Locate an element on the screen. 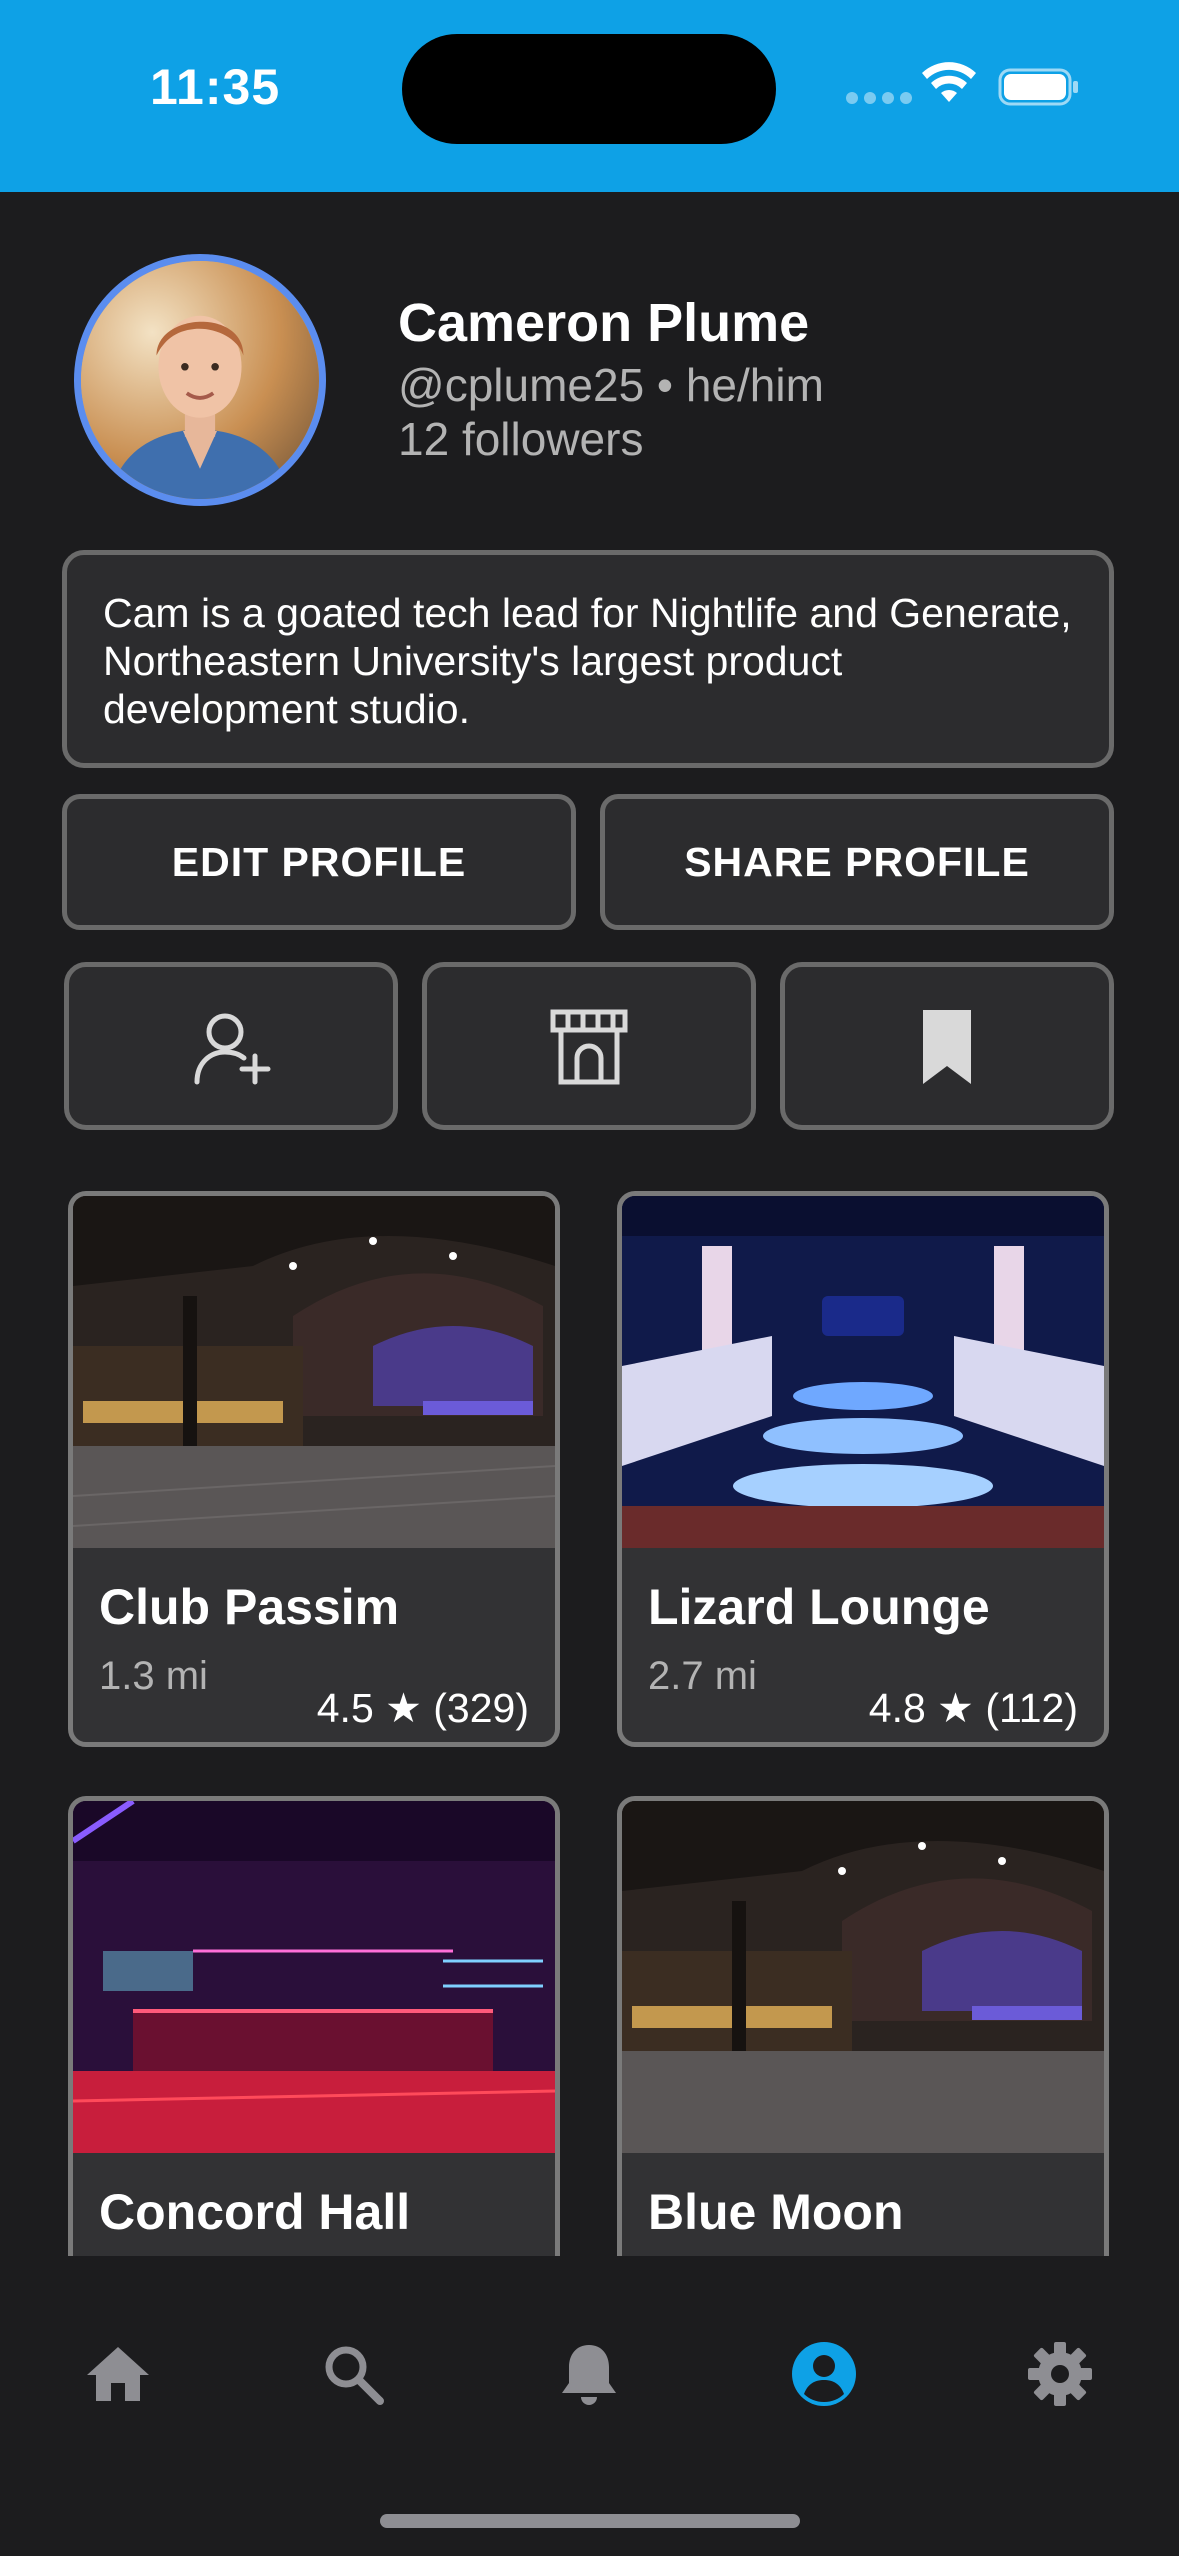 The image size is (1179, 2556). venue-card: Blue Moon is located at coordinates (863, 2026).